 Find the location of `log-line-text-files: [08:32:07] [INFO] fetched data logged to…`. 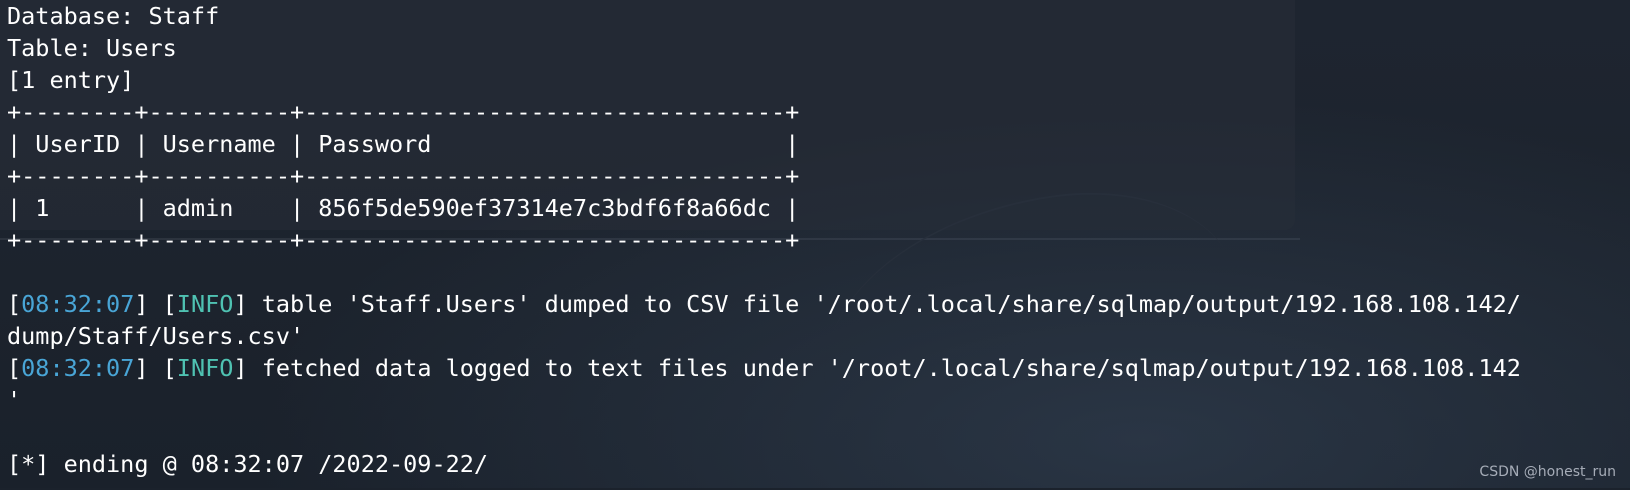

log-line-text-files: [08:32:07] [INFO] fetched data logged to… is located at coordinates (764, 368).